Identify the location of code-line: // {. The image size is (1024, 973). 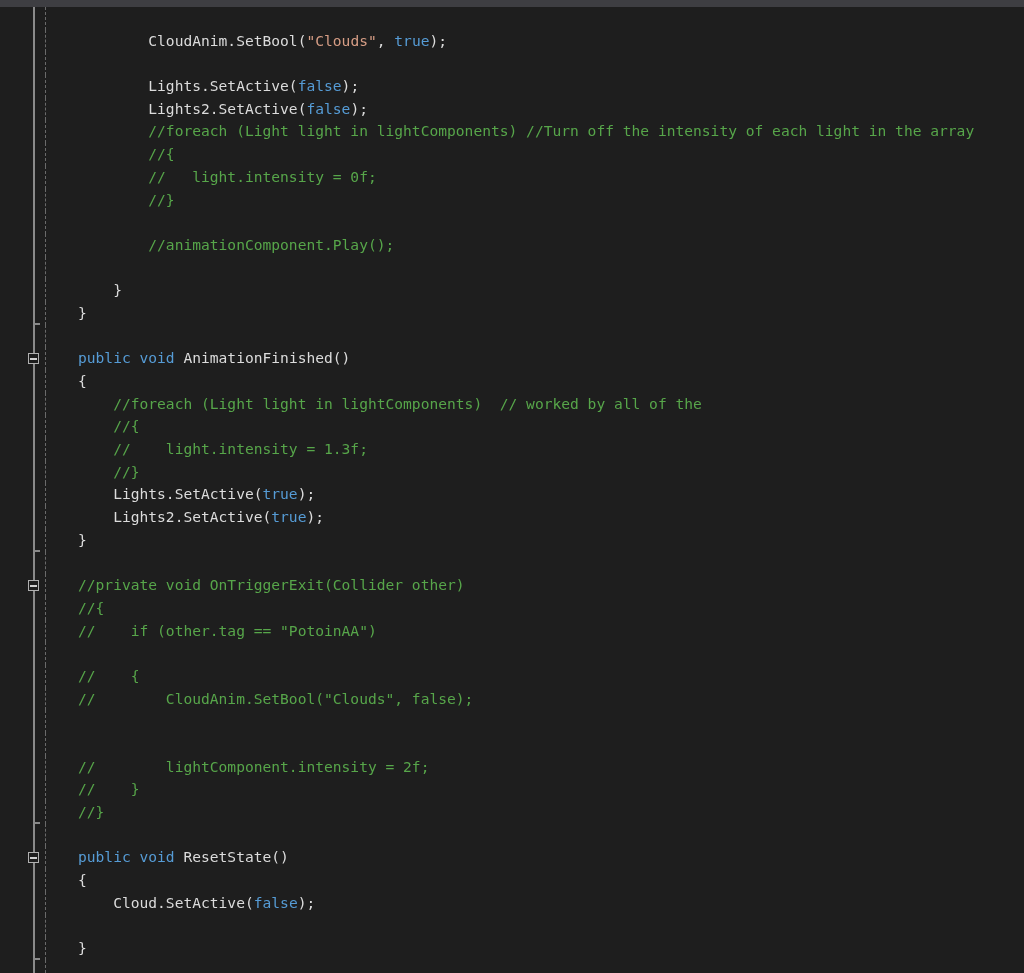
(109, 675).